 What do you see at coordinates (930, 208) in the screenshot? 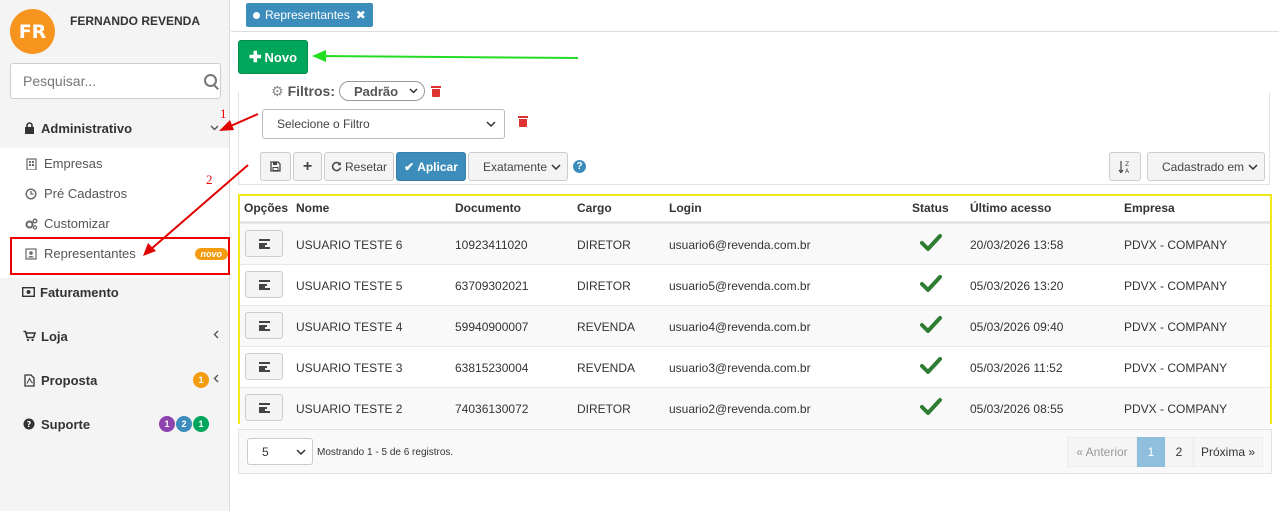
I see `column-header: Status` at bounding box center [930, 208].